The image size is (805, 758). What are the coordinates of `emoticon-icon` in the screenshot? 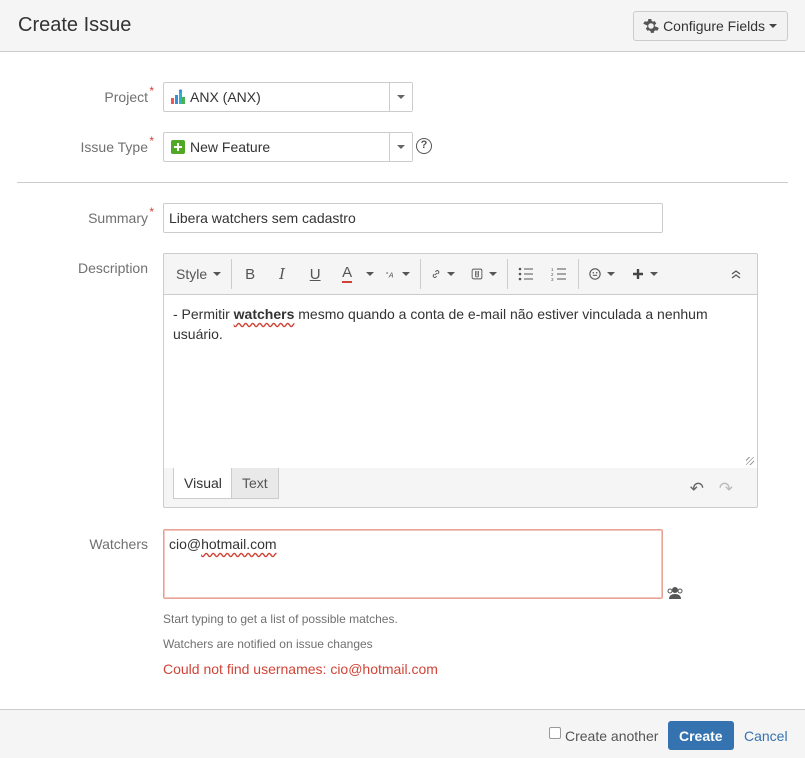 It's located at (595, 274).